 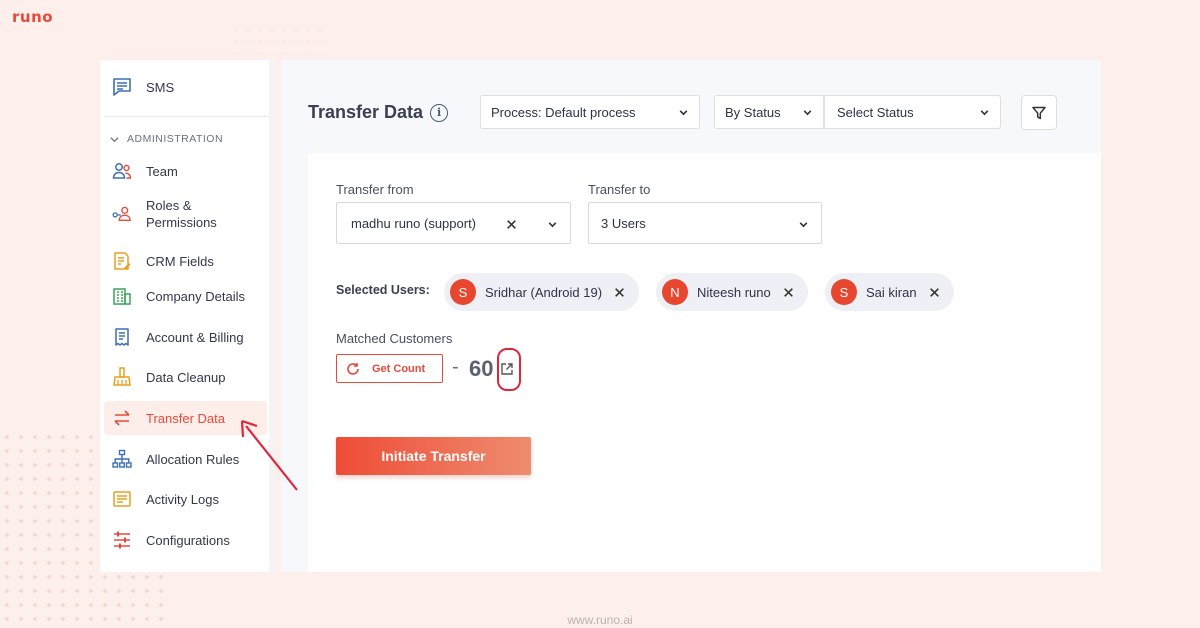 What do you see at coordinates (590, 112) in the screenshot?
I see `process-select: Process: Default process` at bounding box center [590, 112].